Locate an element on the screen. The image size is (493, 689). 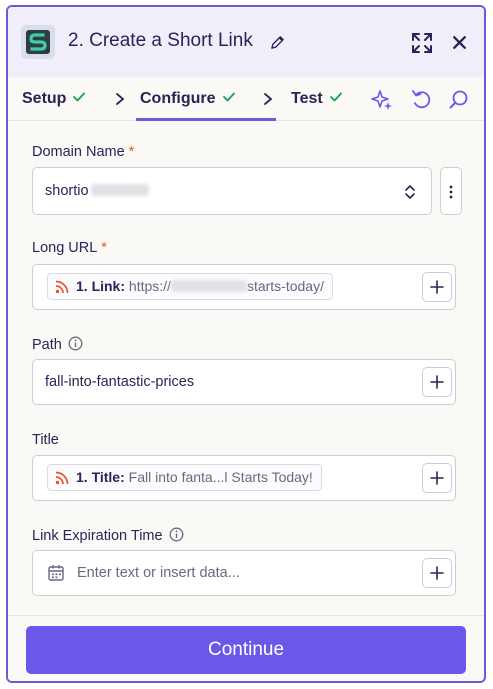
select-arrows-icon is located at coordinates (410, 192).